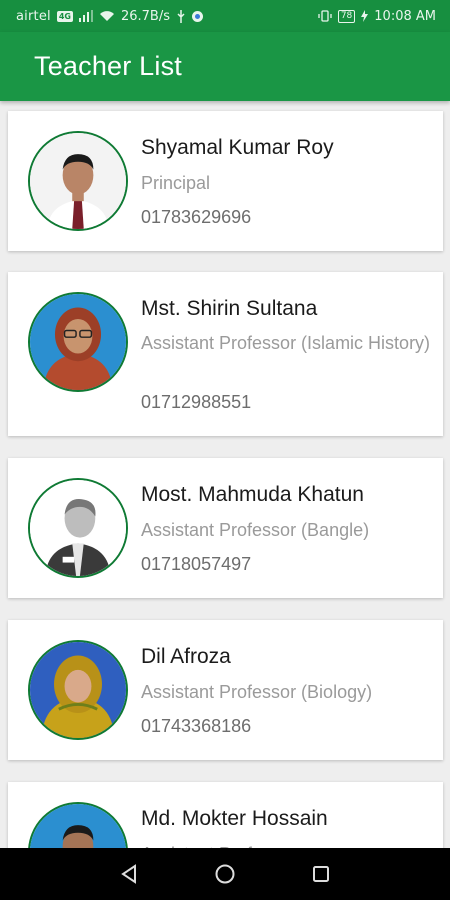  I want to click on nav-recents-button, so click(321, 874).